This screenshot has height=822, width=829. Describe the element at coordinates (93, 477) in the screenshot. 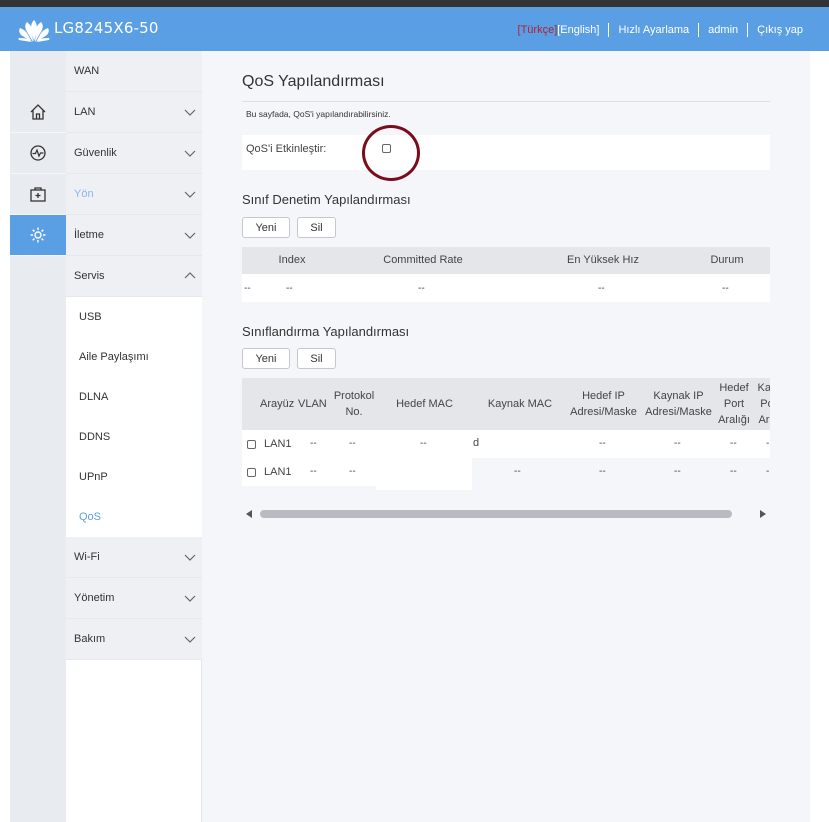

I see `submenu-label: UPnP` at that location.